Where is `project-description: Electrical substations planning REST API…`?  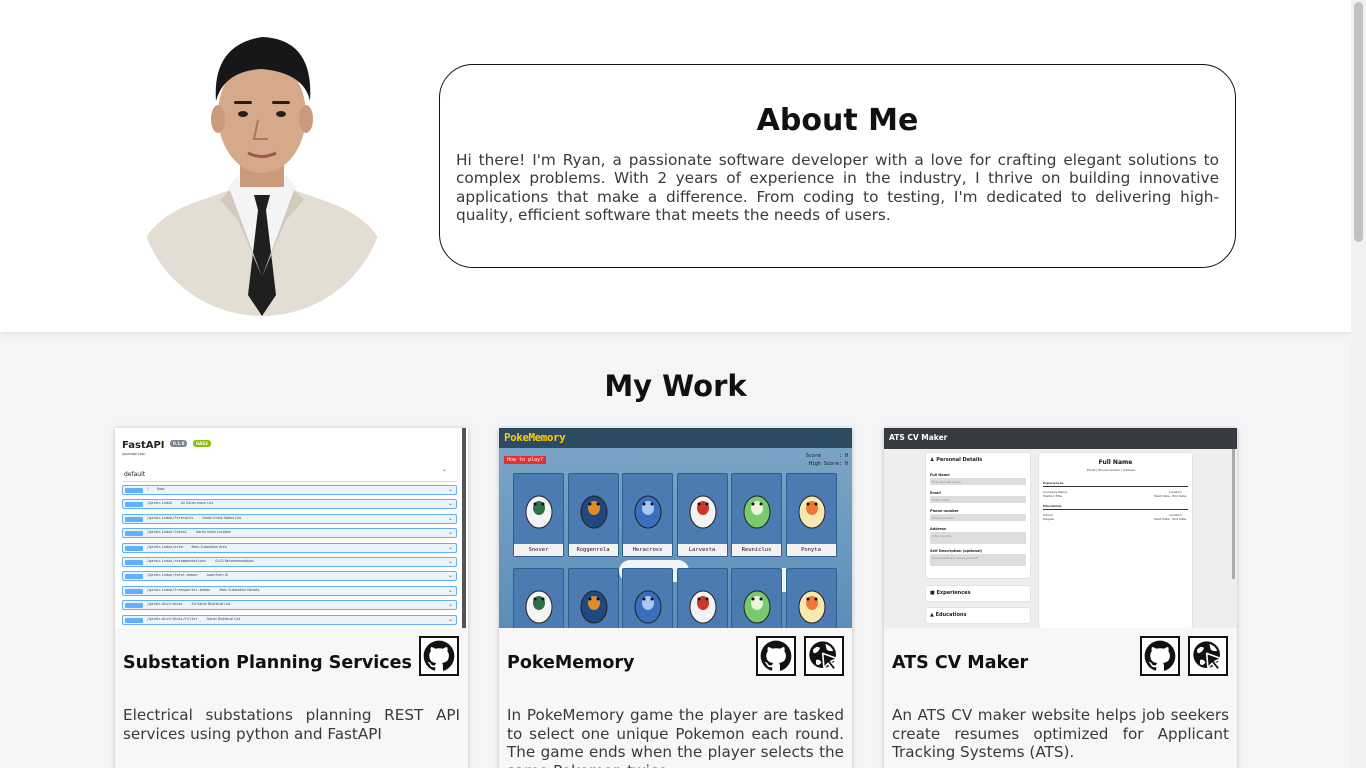
project-description: Electrical substations planning REST API… is located at coordinates (291, 724).